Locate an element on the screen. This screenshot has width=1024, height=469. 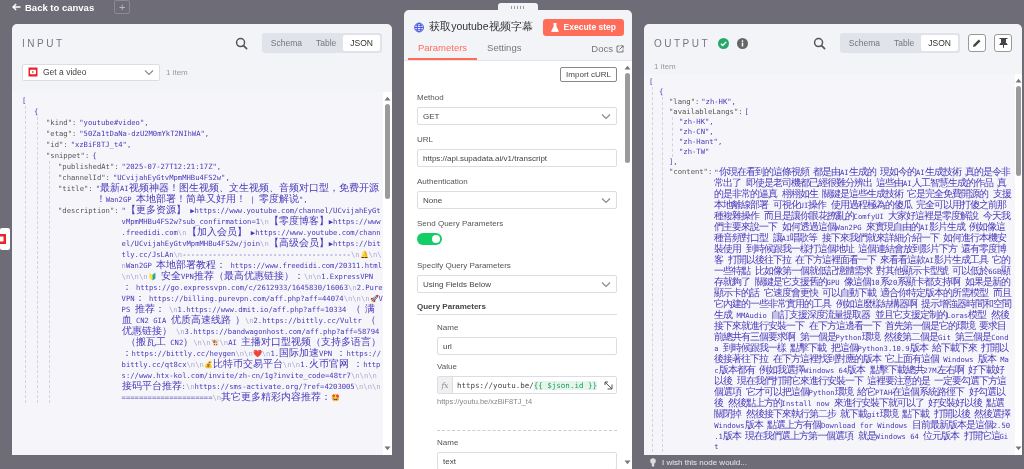
external-link-icon is located at coordinates (620, 48).